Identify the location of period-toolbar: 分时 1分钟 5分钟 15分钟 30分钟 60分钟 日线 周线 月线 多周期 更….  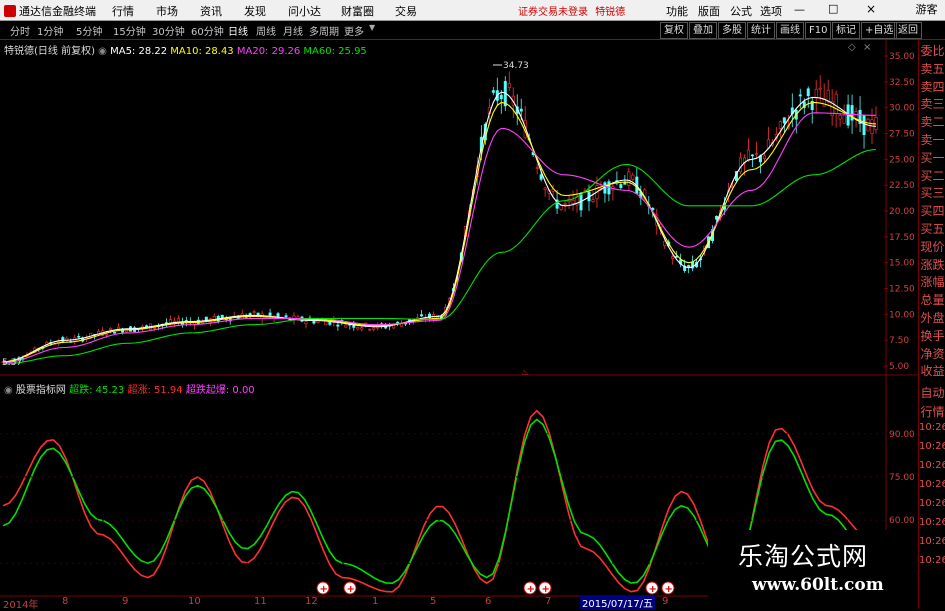
(472, 30).